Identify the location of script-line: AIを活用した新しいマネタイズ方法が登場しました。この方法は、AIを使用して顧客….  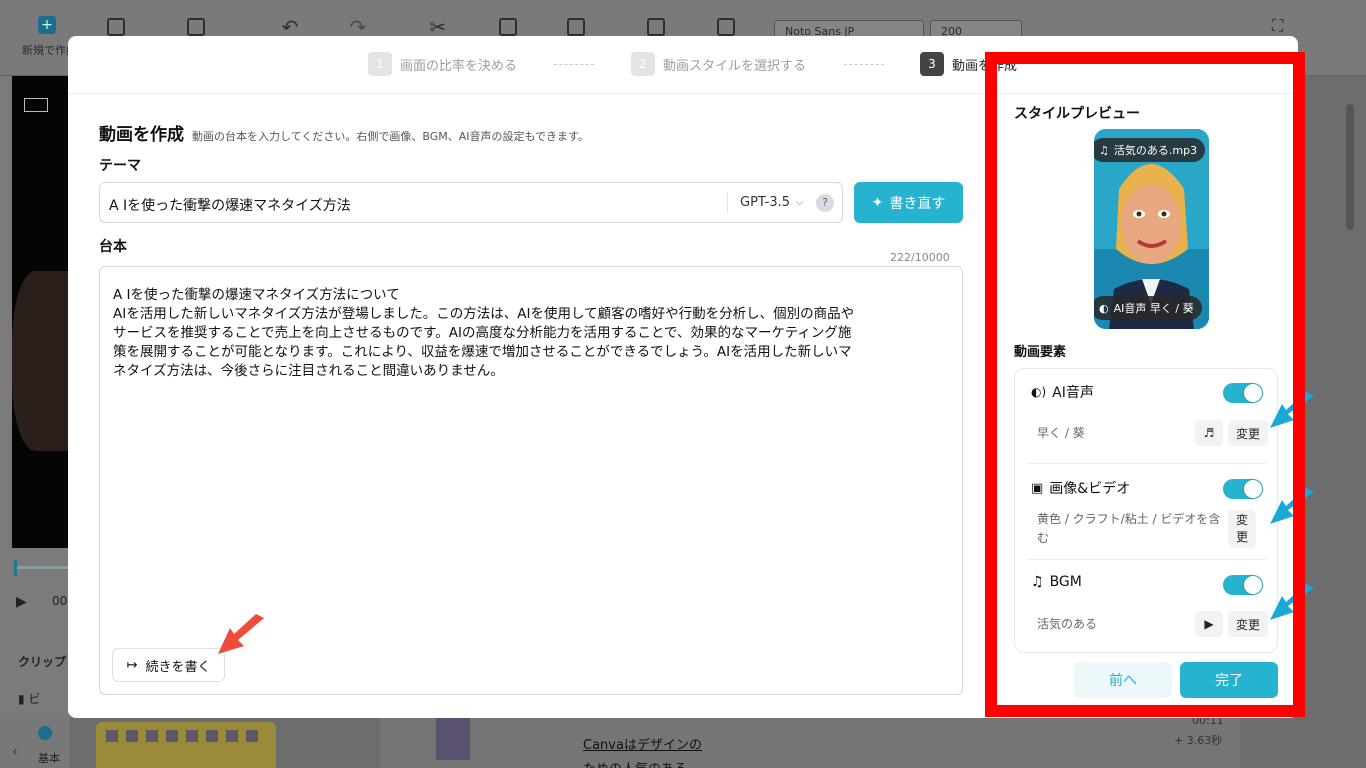
(484, 314).